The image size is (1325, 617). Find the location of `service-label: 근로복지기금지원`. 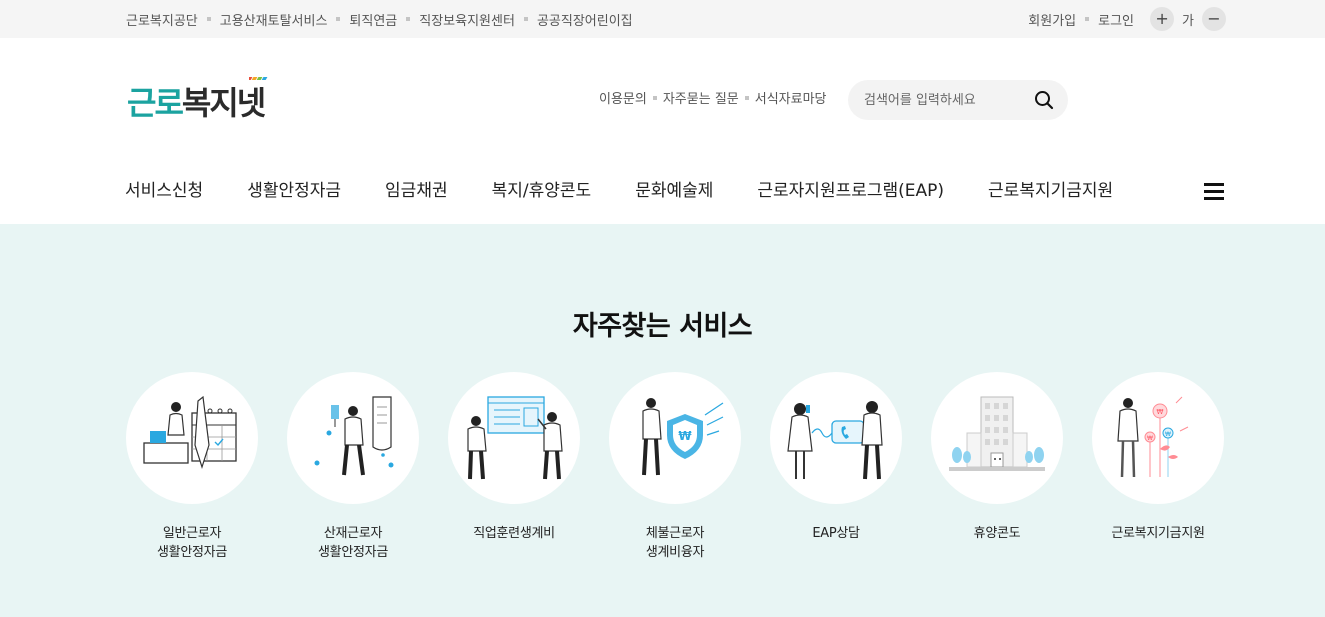

service-label: 근로복지기금지원 is located at coordinates (1158, 533).